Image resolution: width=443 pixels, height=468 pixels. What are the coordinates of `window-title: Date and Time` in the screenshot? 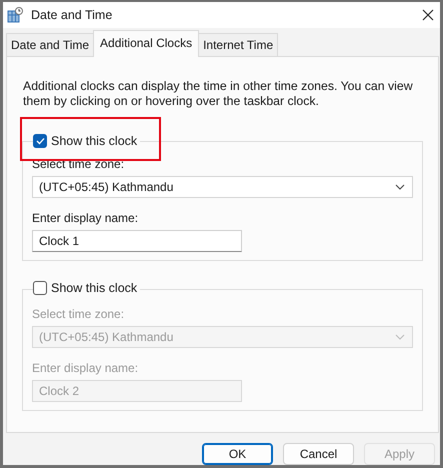 It's located at (72, 15).